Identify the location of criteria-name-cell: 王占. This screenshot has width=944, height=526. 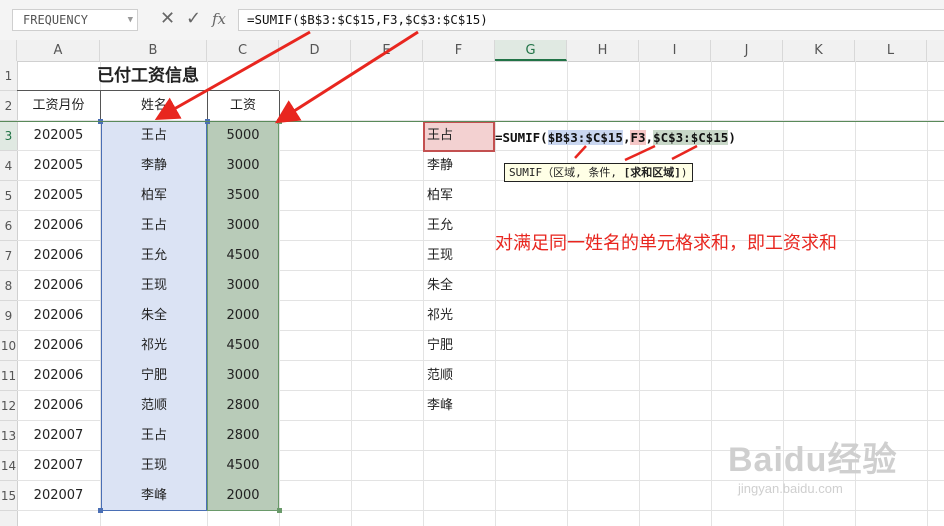
(459, 136).